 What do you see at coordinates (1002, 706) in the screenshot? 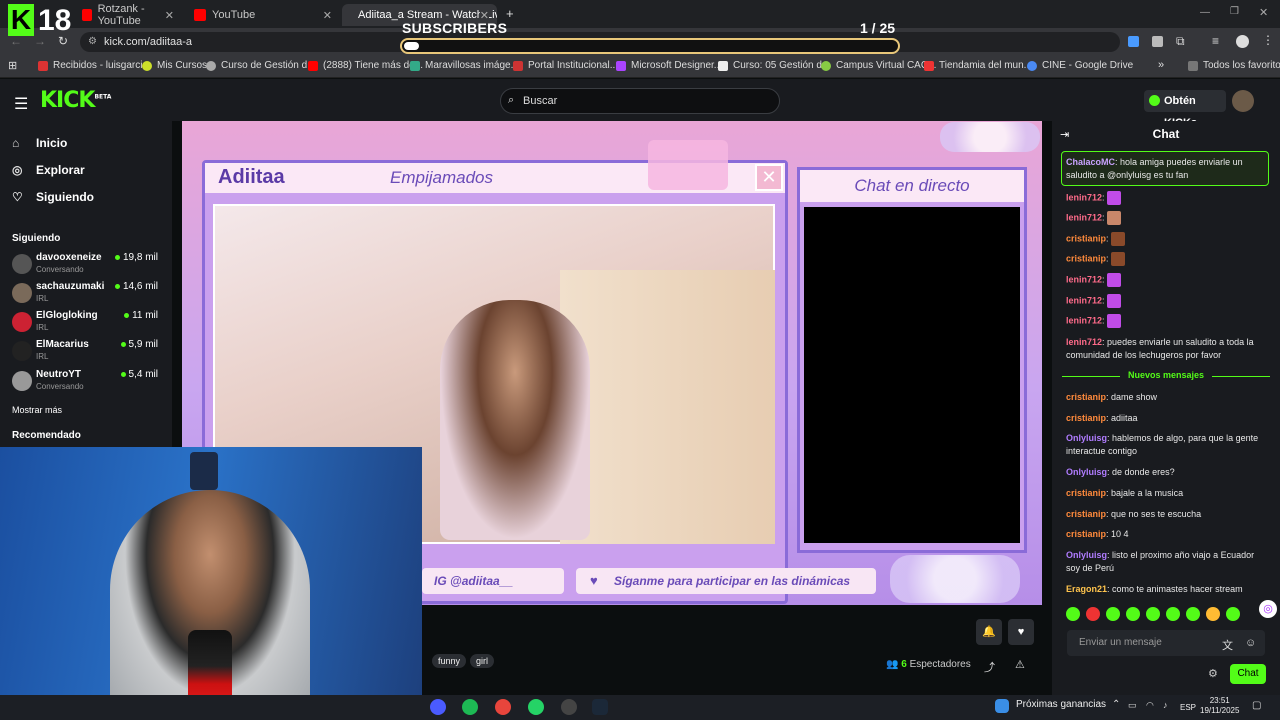
I see `news-widget-icon` at bounding box center [1002, 706].